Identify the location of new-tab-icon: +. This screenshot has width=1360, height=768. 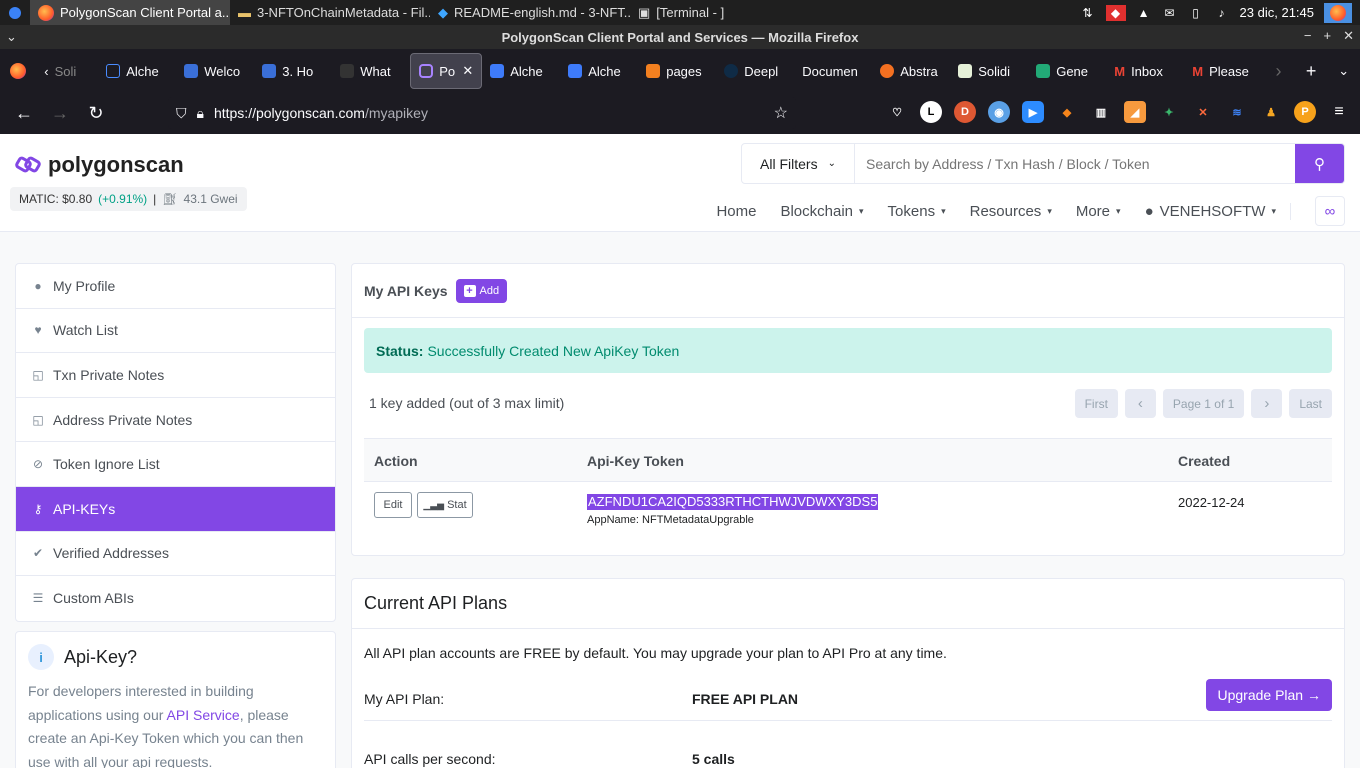
(1311, 71).